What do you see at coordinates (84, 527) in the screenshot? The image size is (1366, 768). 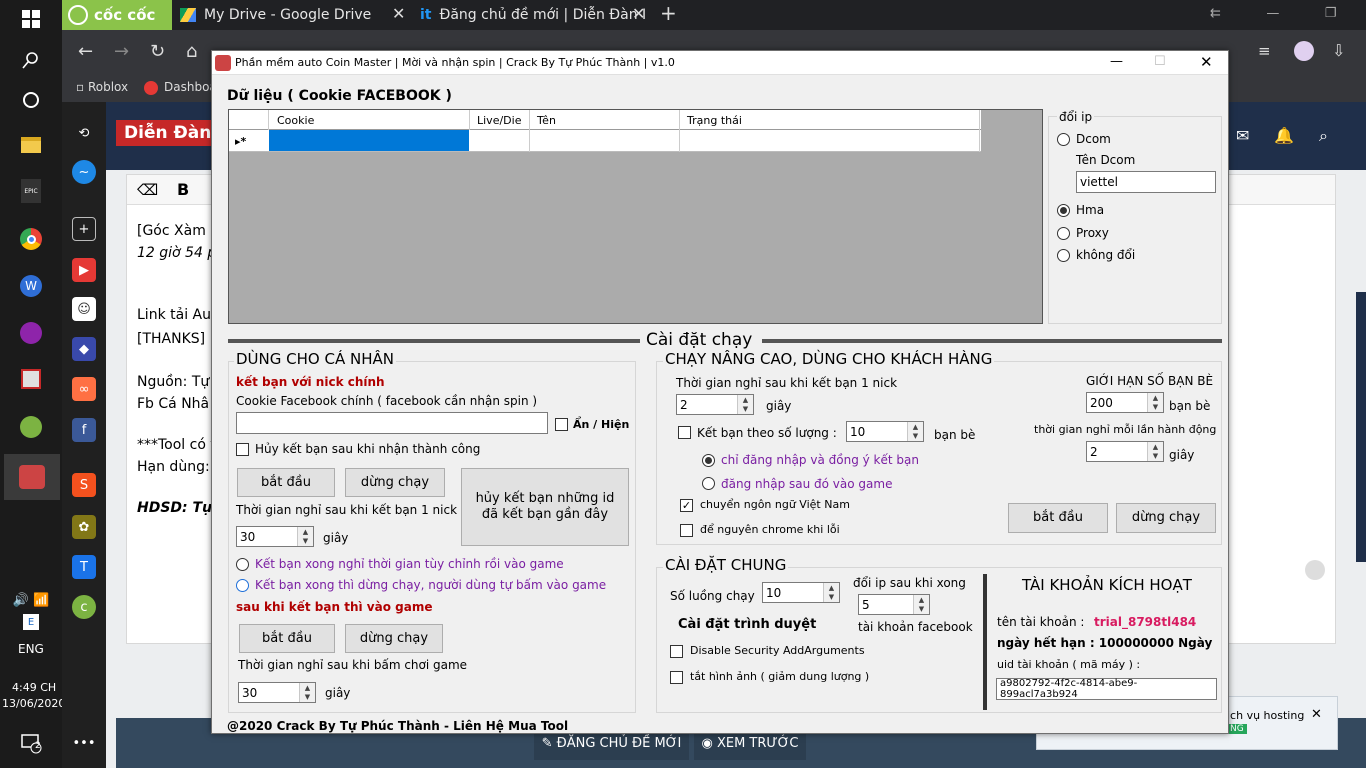 I see `app-icon-5: ✿` at bounding box center [84, 527].